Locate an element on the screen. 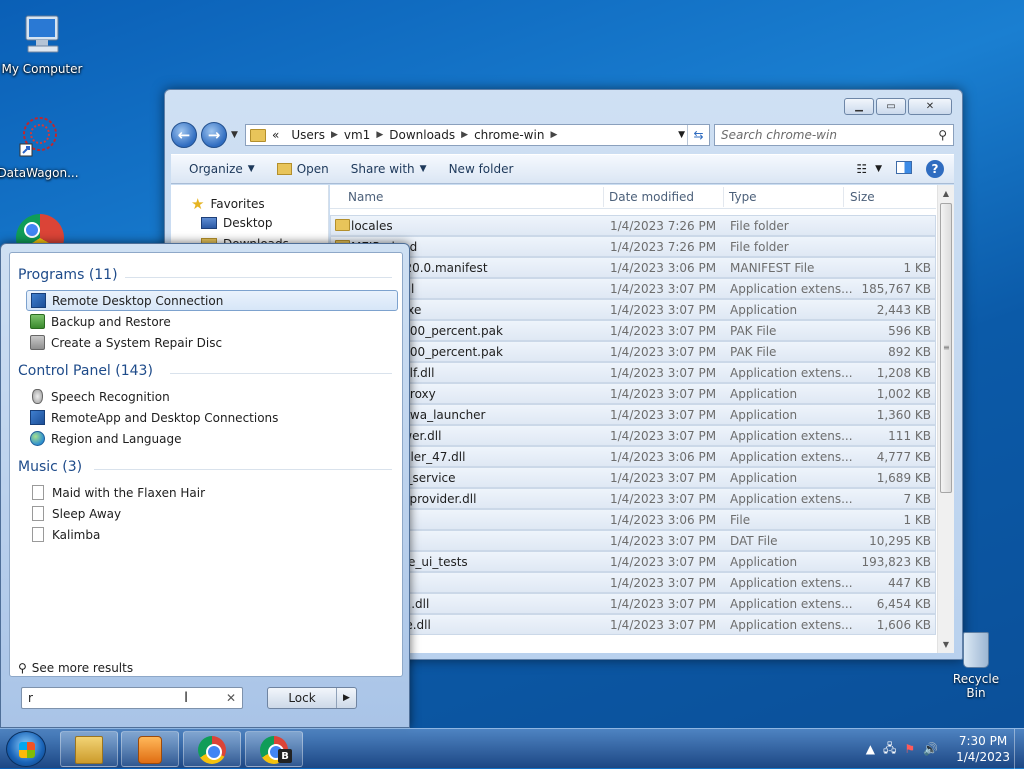 The image size is (1024, 769). desktop-icon-recycle-bin: Recycle Bin is located at coordinates (976, 666).